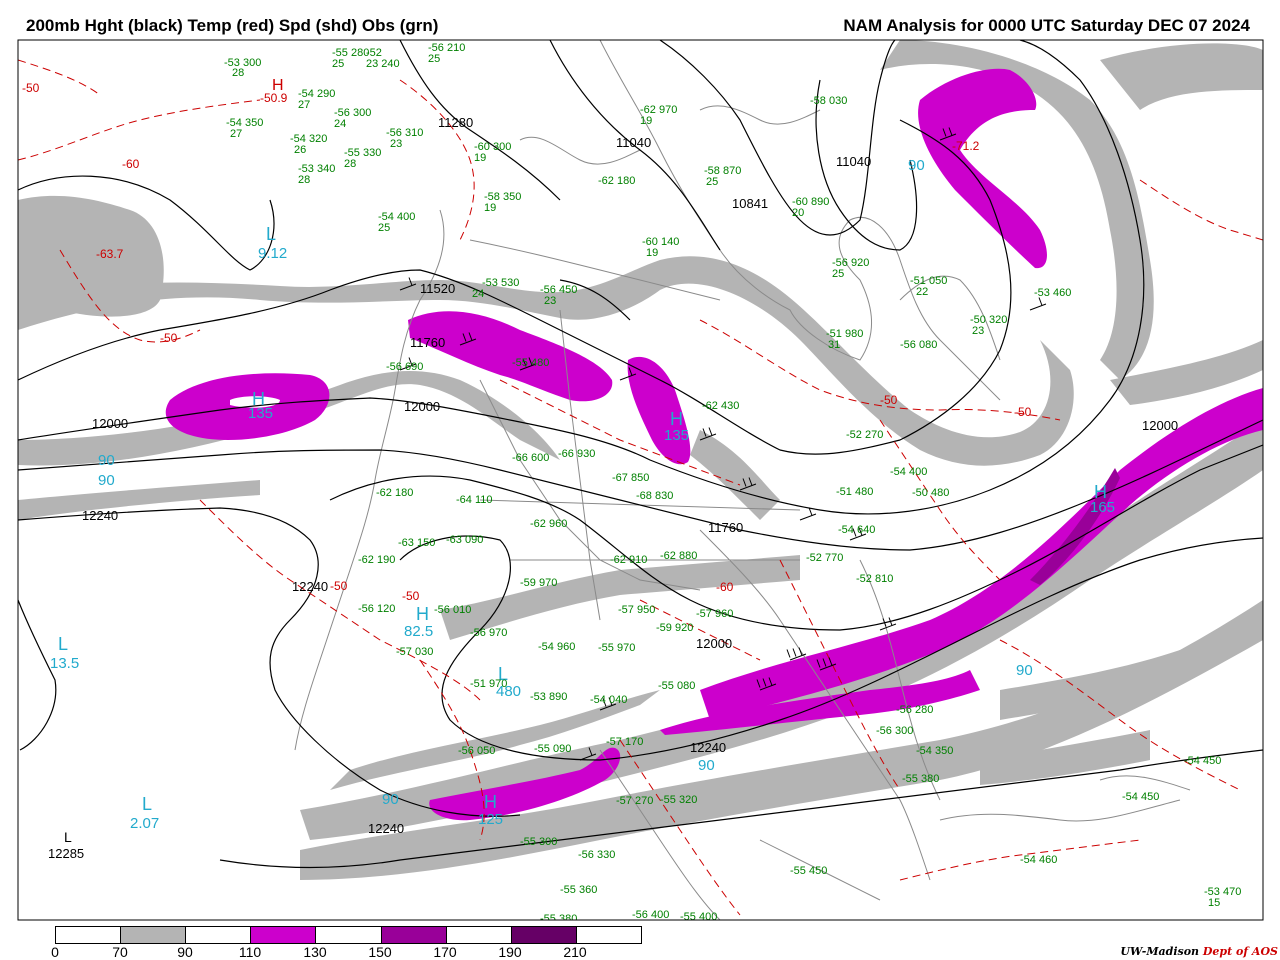 This screenshot has height=960, width=1280. What do you see at coordinates (678, 800) in the screenshot?
I see `obs-label: -55 320` at bounding box center [678, 800].